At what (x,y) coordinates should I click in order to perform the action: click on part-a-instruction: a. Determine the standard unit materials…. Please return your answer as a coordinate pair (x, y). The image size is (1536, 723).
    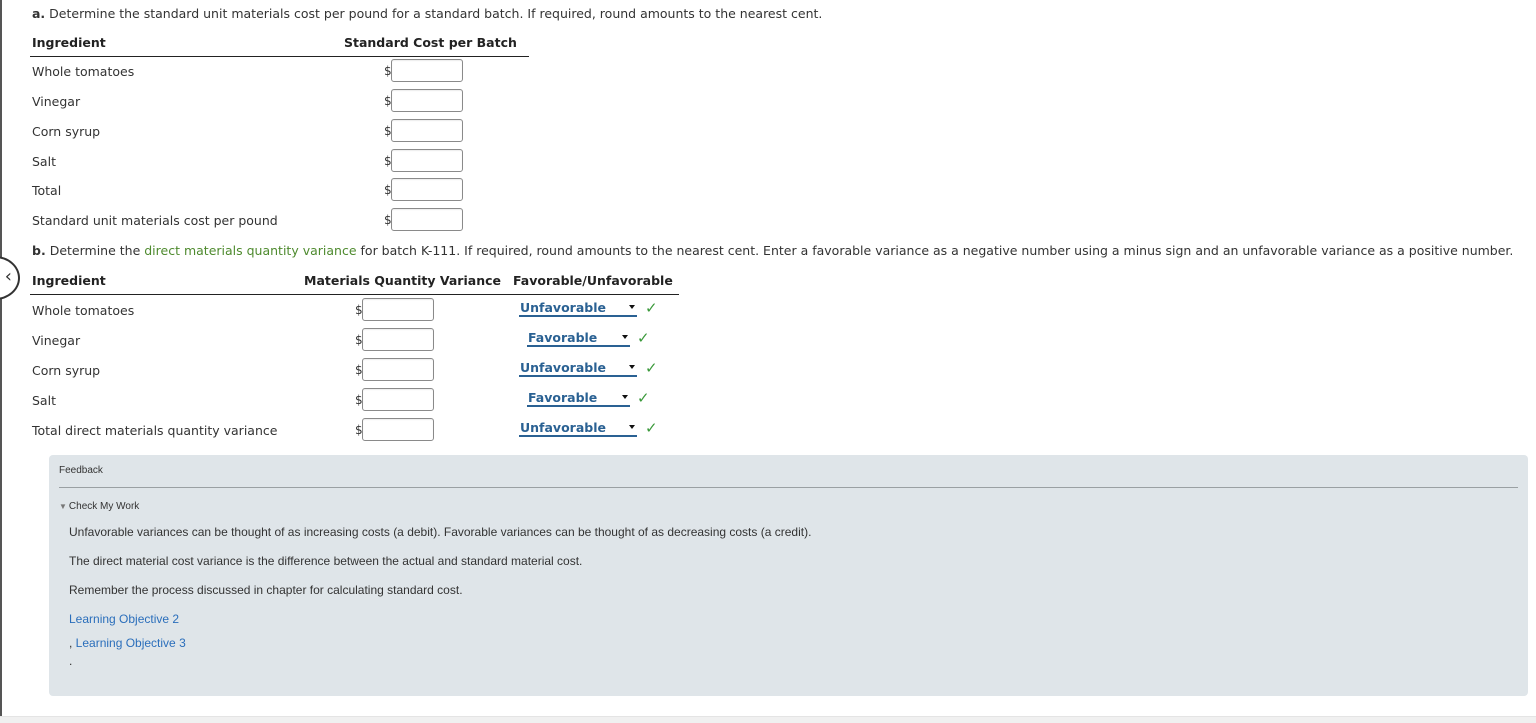
    Looking at the image, I should click on (427, 13).